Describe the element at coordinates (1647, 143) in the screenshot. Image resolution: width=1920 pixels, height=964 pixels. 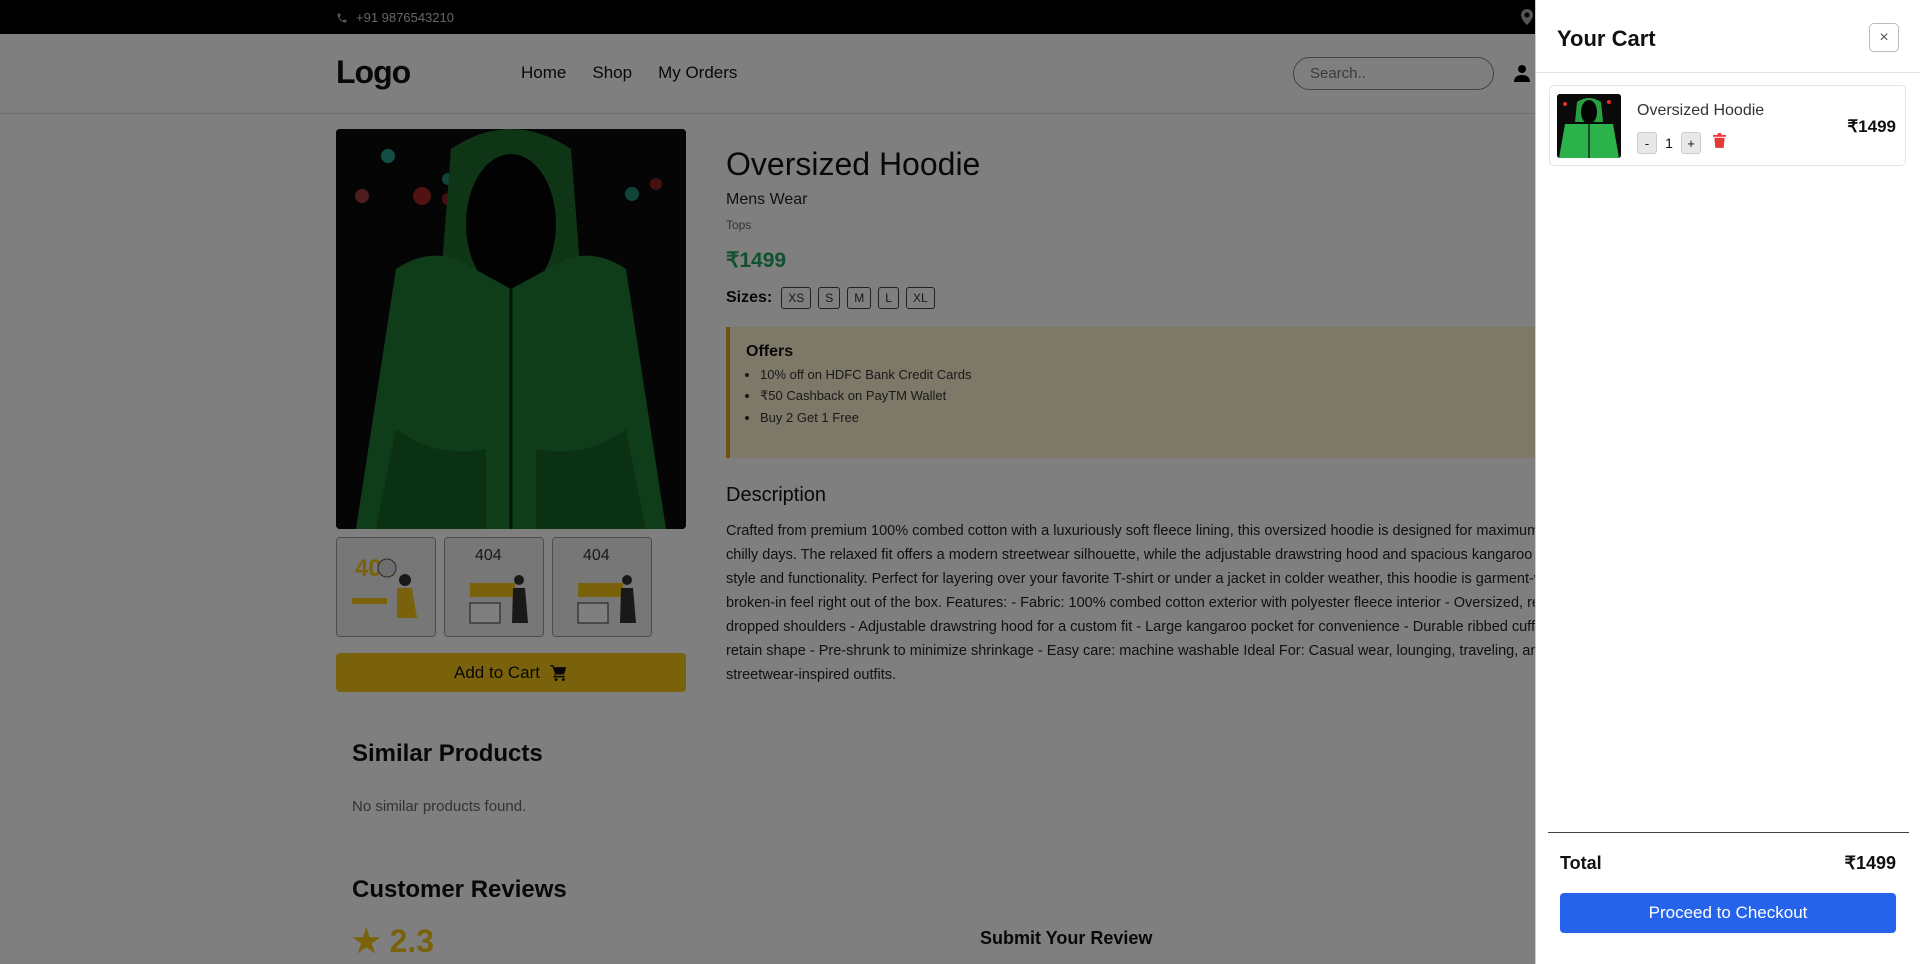
I see `decrease-quantity-button: -` at that location.